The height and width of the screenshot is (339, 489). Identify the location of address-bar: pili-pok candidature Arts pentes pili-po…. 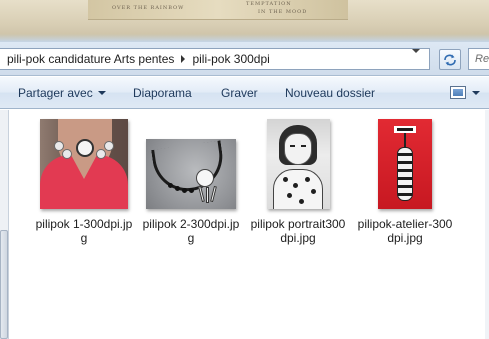
(215, 59).